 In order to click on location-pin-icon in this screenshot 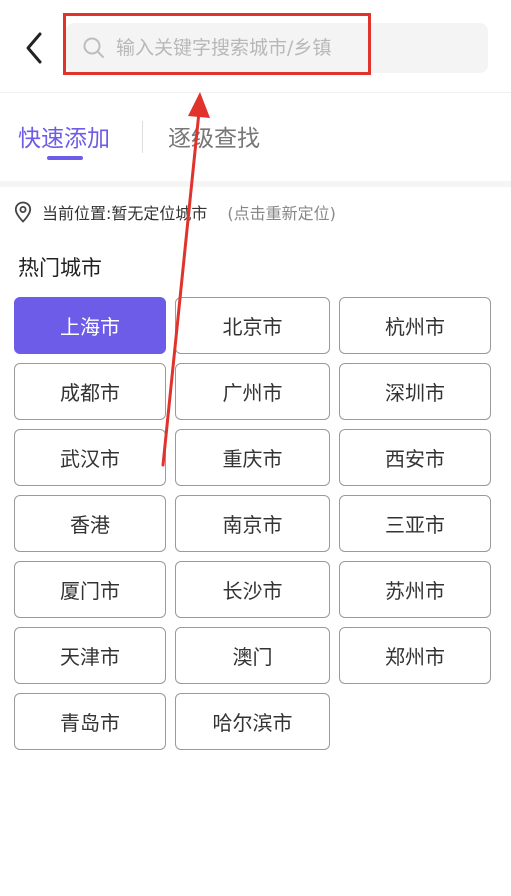, I will do `click(23, 212)`.